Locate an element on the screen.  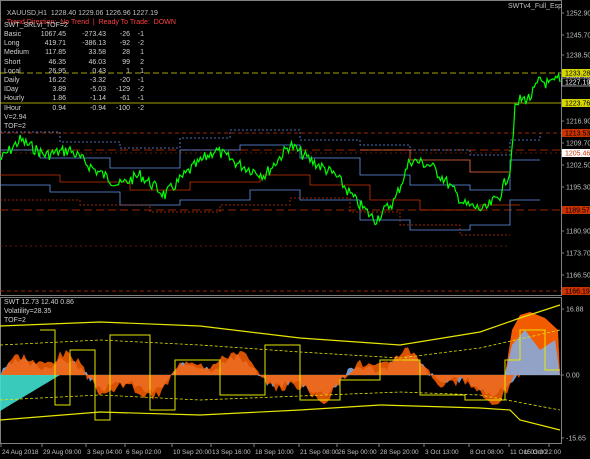
osc-volatility: Volatility=28.35 is located at coordinates (28, 311).